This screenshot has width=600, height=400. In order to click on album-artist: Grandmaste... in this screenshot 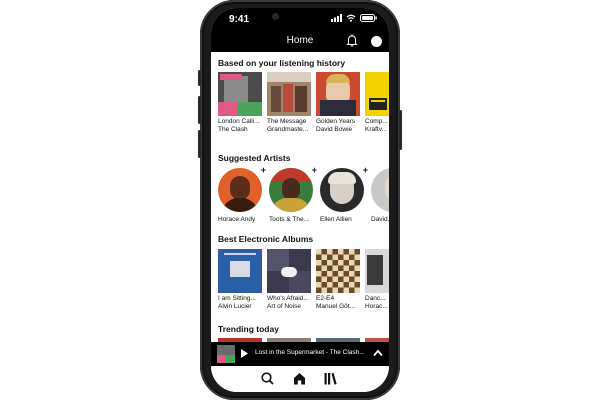, I will do `click(288, 129)`.